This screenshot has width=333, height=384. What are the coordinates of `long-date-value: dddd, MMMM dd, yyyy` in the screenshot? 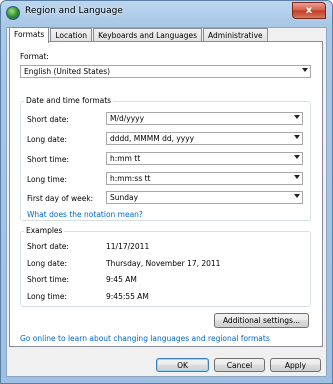 It's located at (152, 138).